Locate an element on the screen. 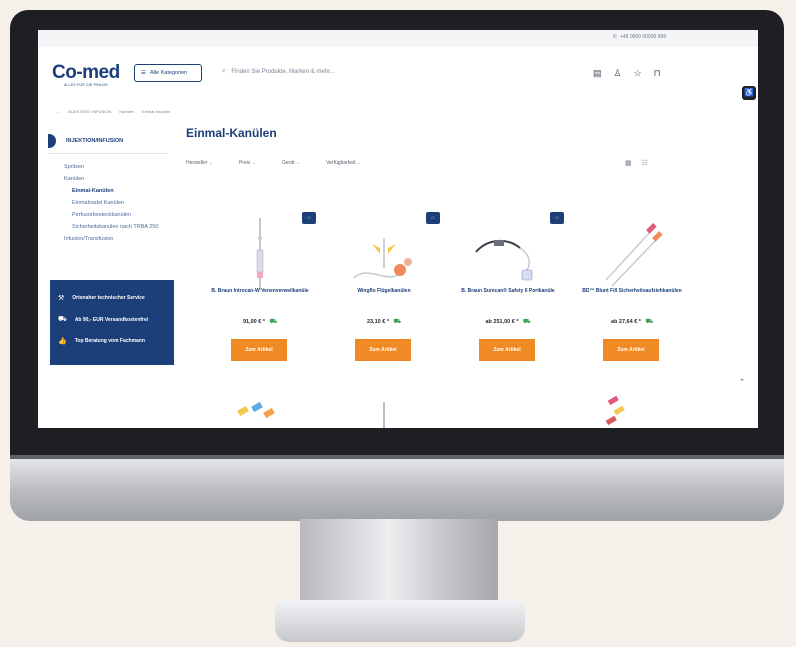 This screenshot has width=796, height=647. winged-needle-image is located at coordinates (382, 258).